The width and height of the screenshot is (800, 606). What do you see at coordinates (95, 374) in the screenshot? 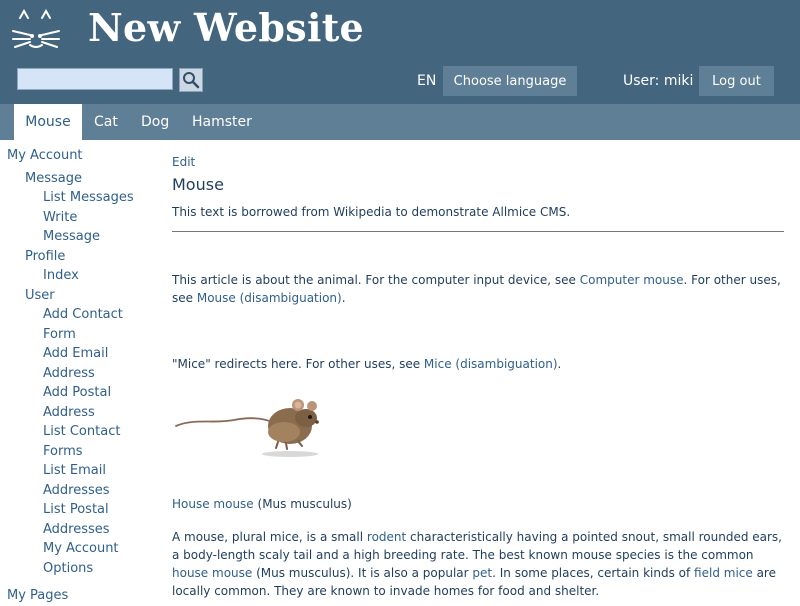
I see `sidebar-item-add-email-address-cont: Address` at bounding box center [95, 374].